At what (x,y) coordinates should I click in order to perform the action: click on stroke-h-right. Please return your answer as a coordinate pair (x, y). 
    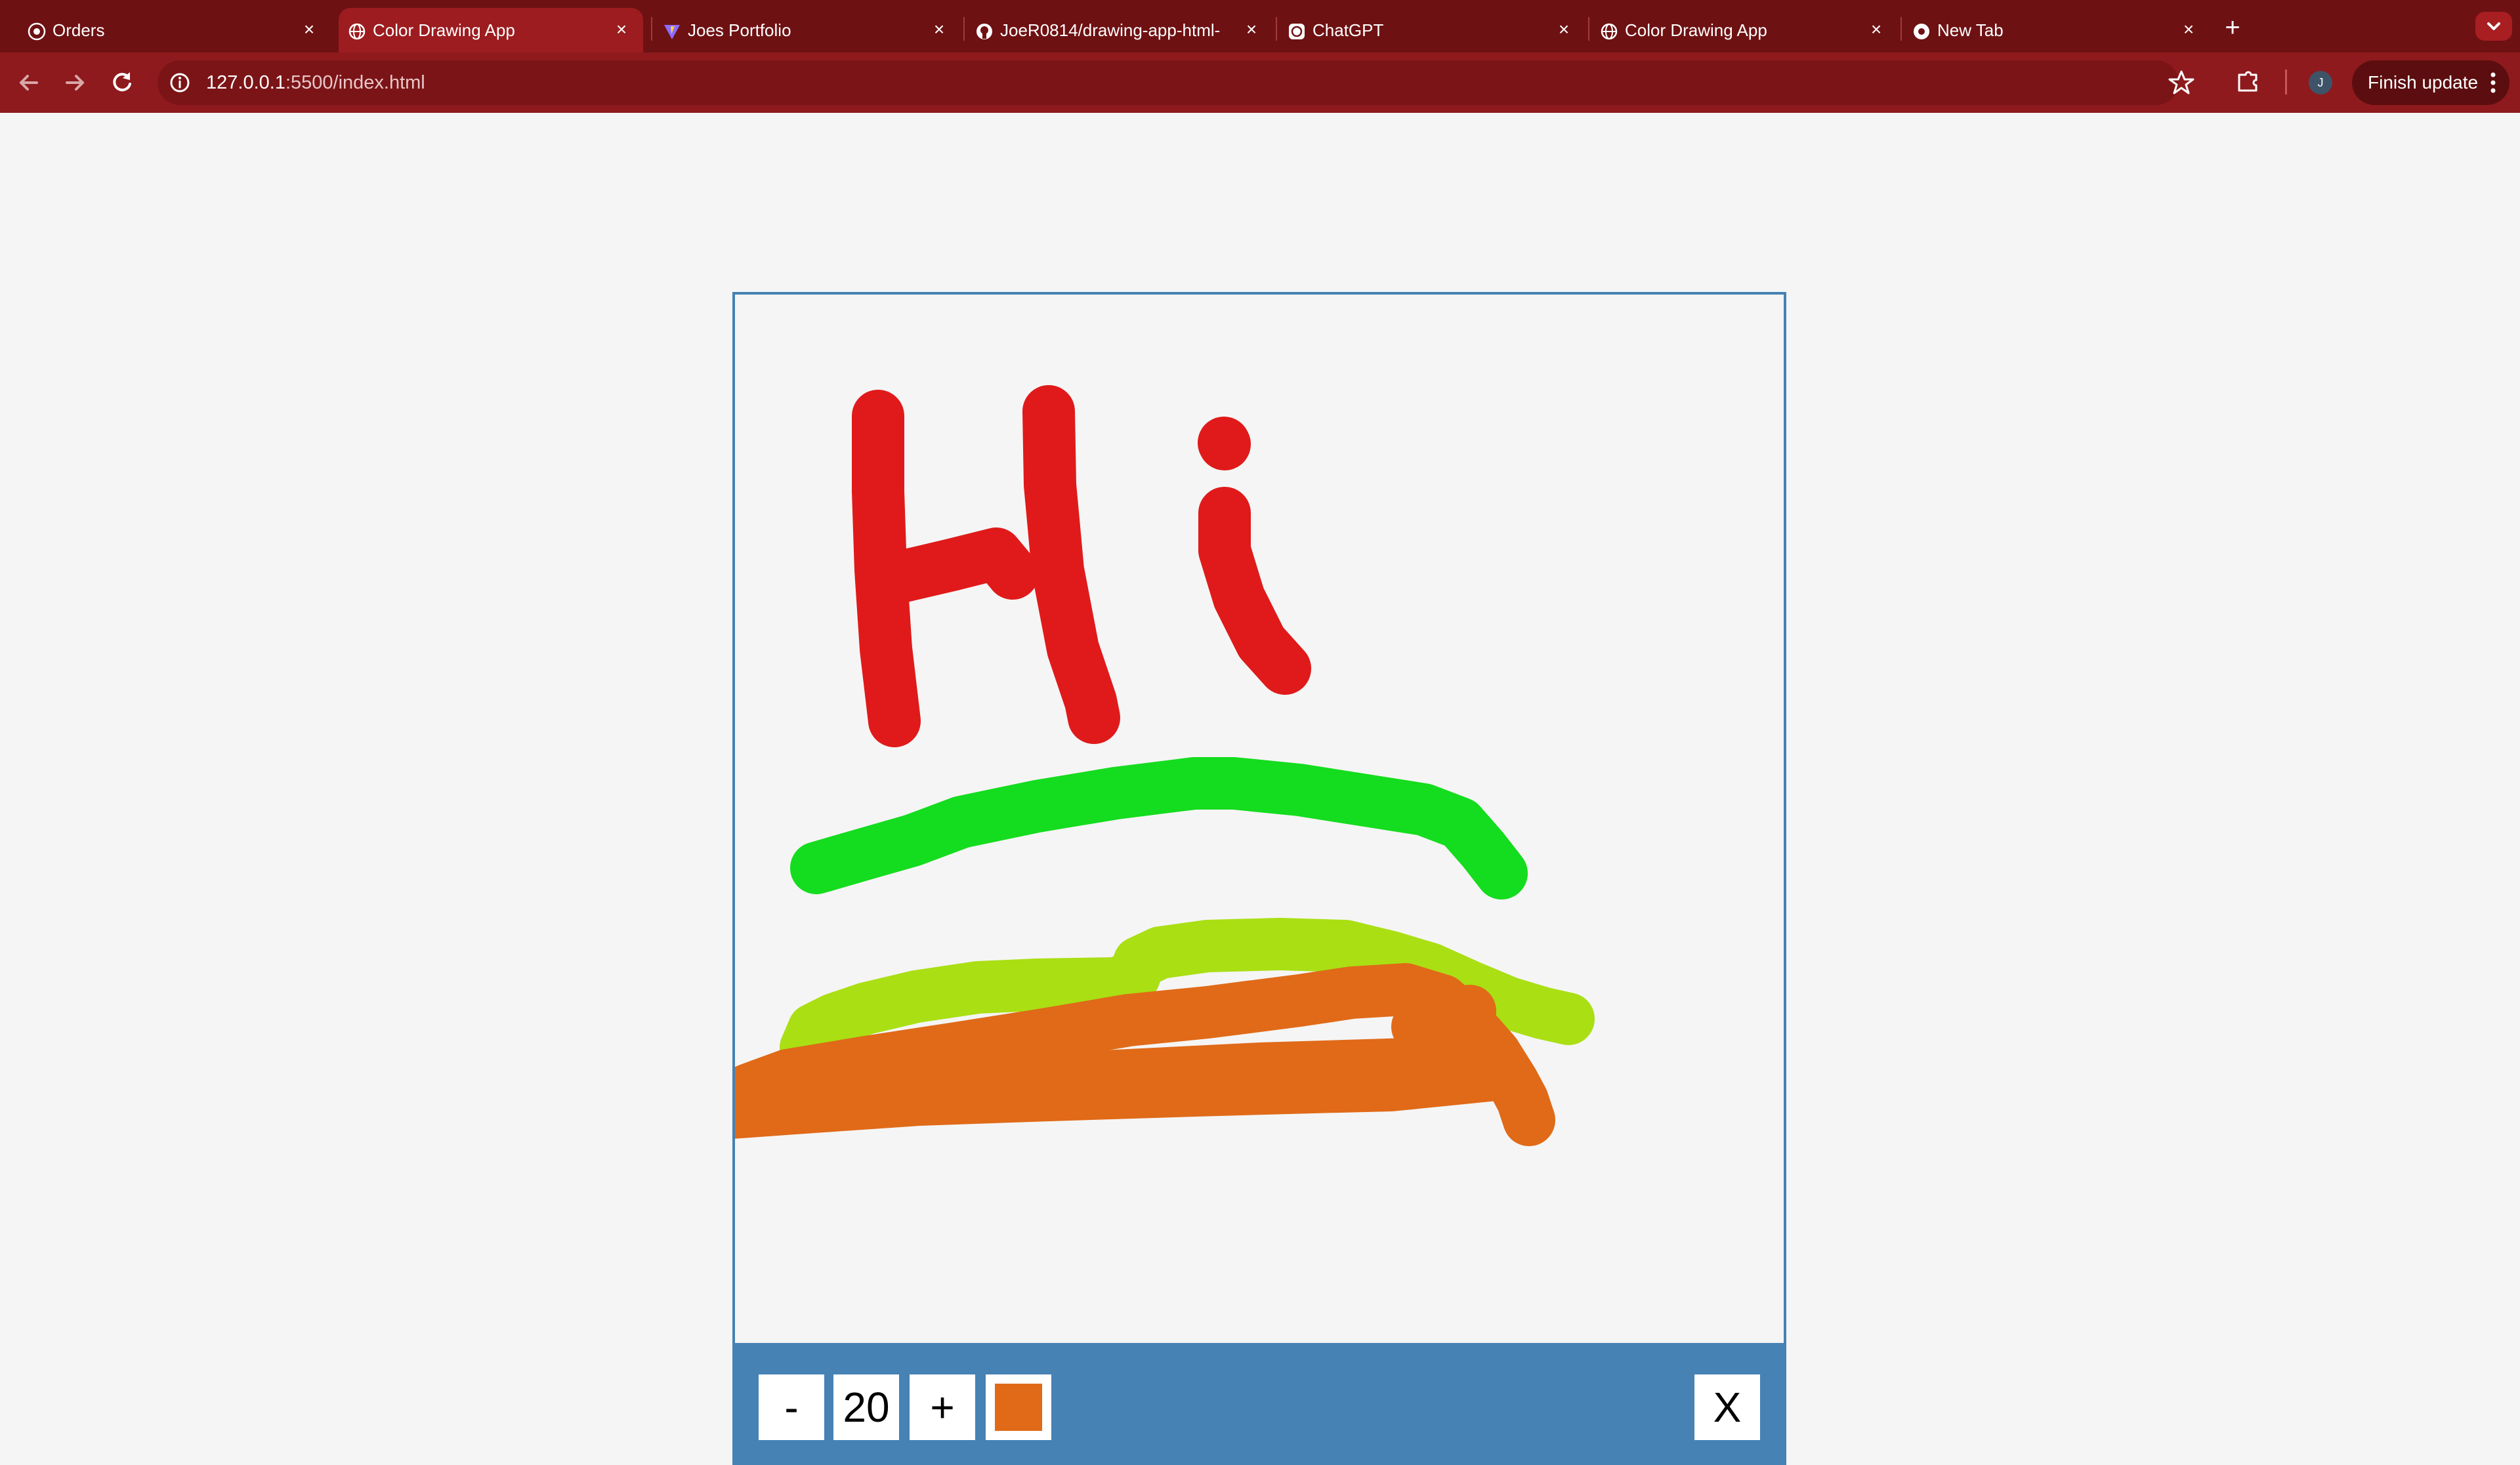
    Looking at the image, I should click on (1071, 564).